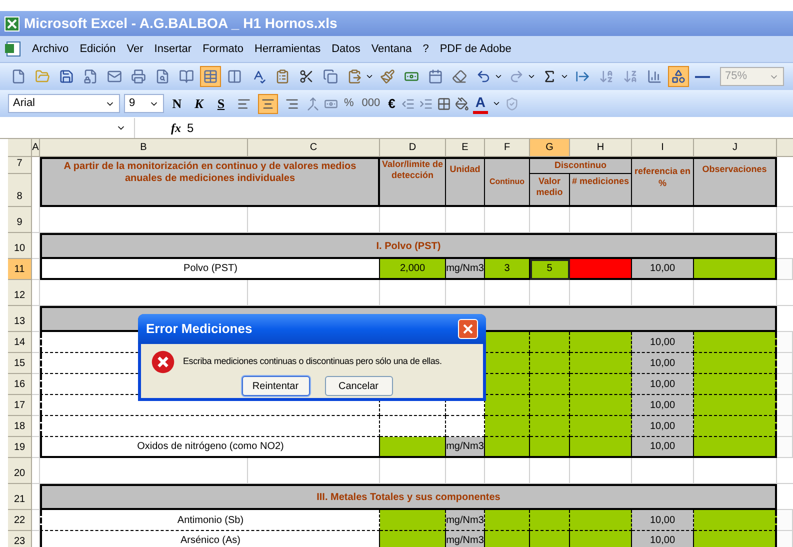 The image size is (793, 547). What do you see at coordinates (483, 76) in the screenshot?
I see `undo-icon` at bounding box center [483, 76].